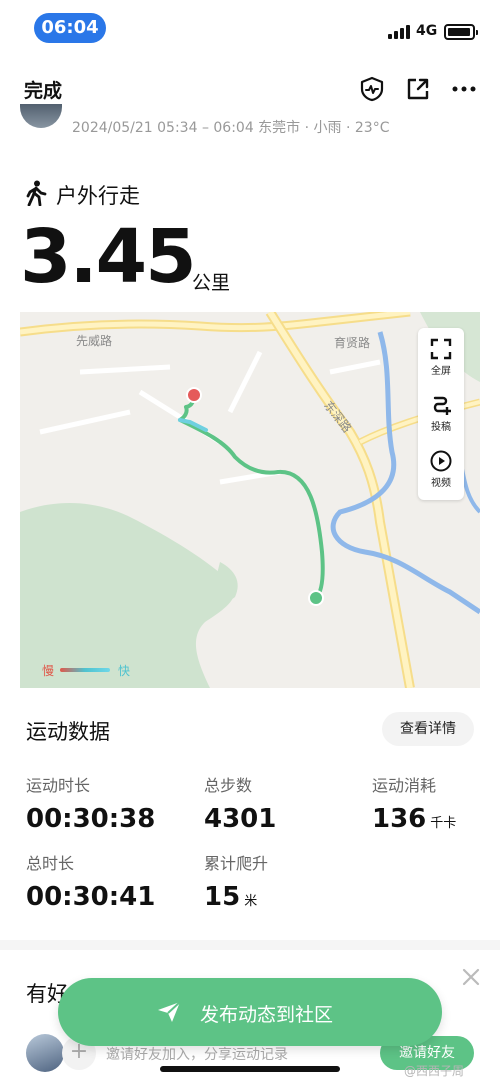 This screenshot has width=500, height=1083. Describe the element at coordinates (90, 803) in the screenshot. I see `stat-duration: 运动时长 00:30:38` at that location.